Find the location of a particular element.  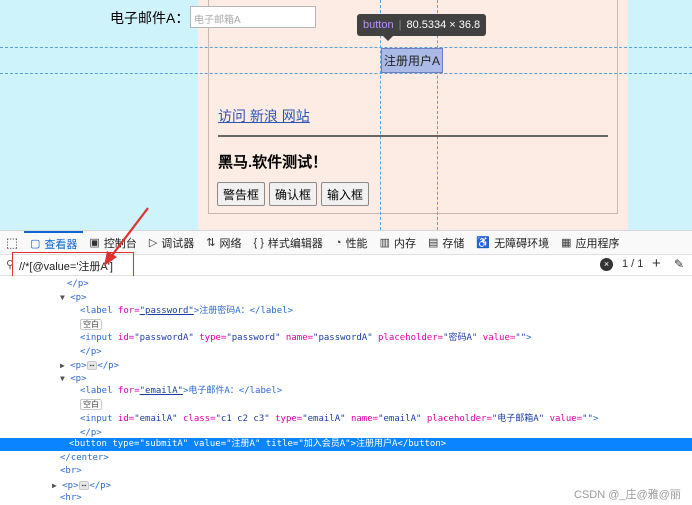

grid-icon: ▦ is located at coordinates (566, 243).